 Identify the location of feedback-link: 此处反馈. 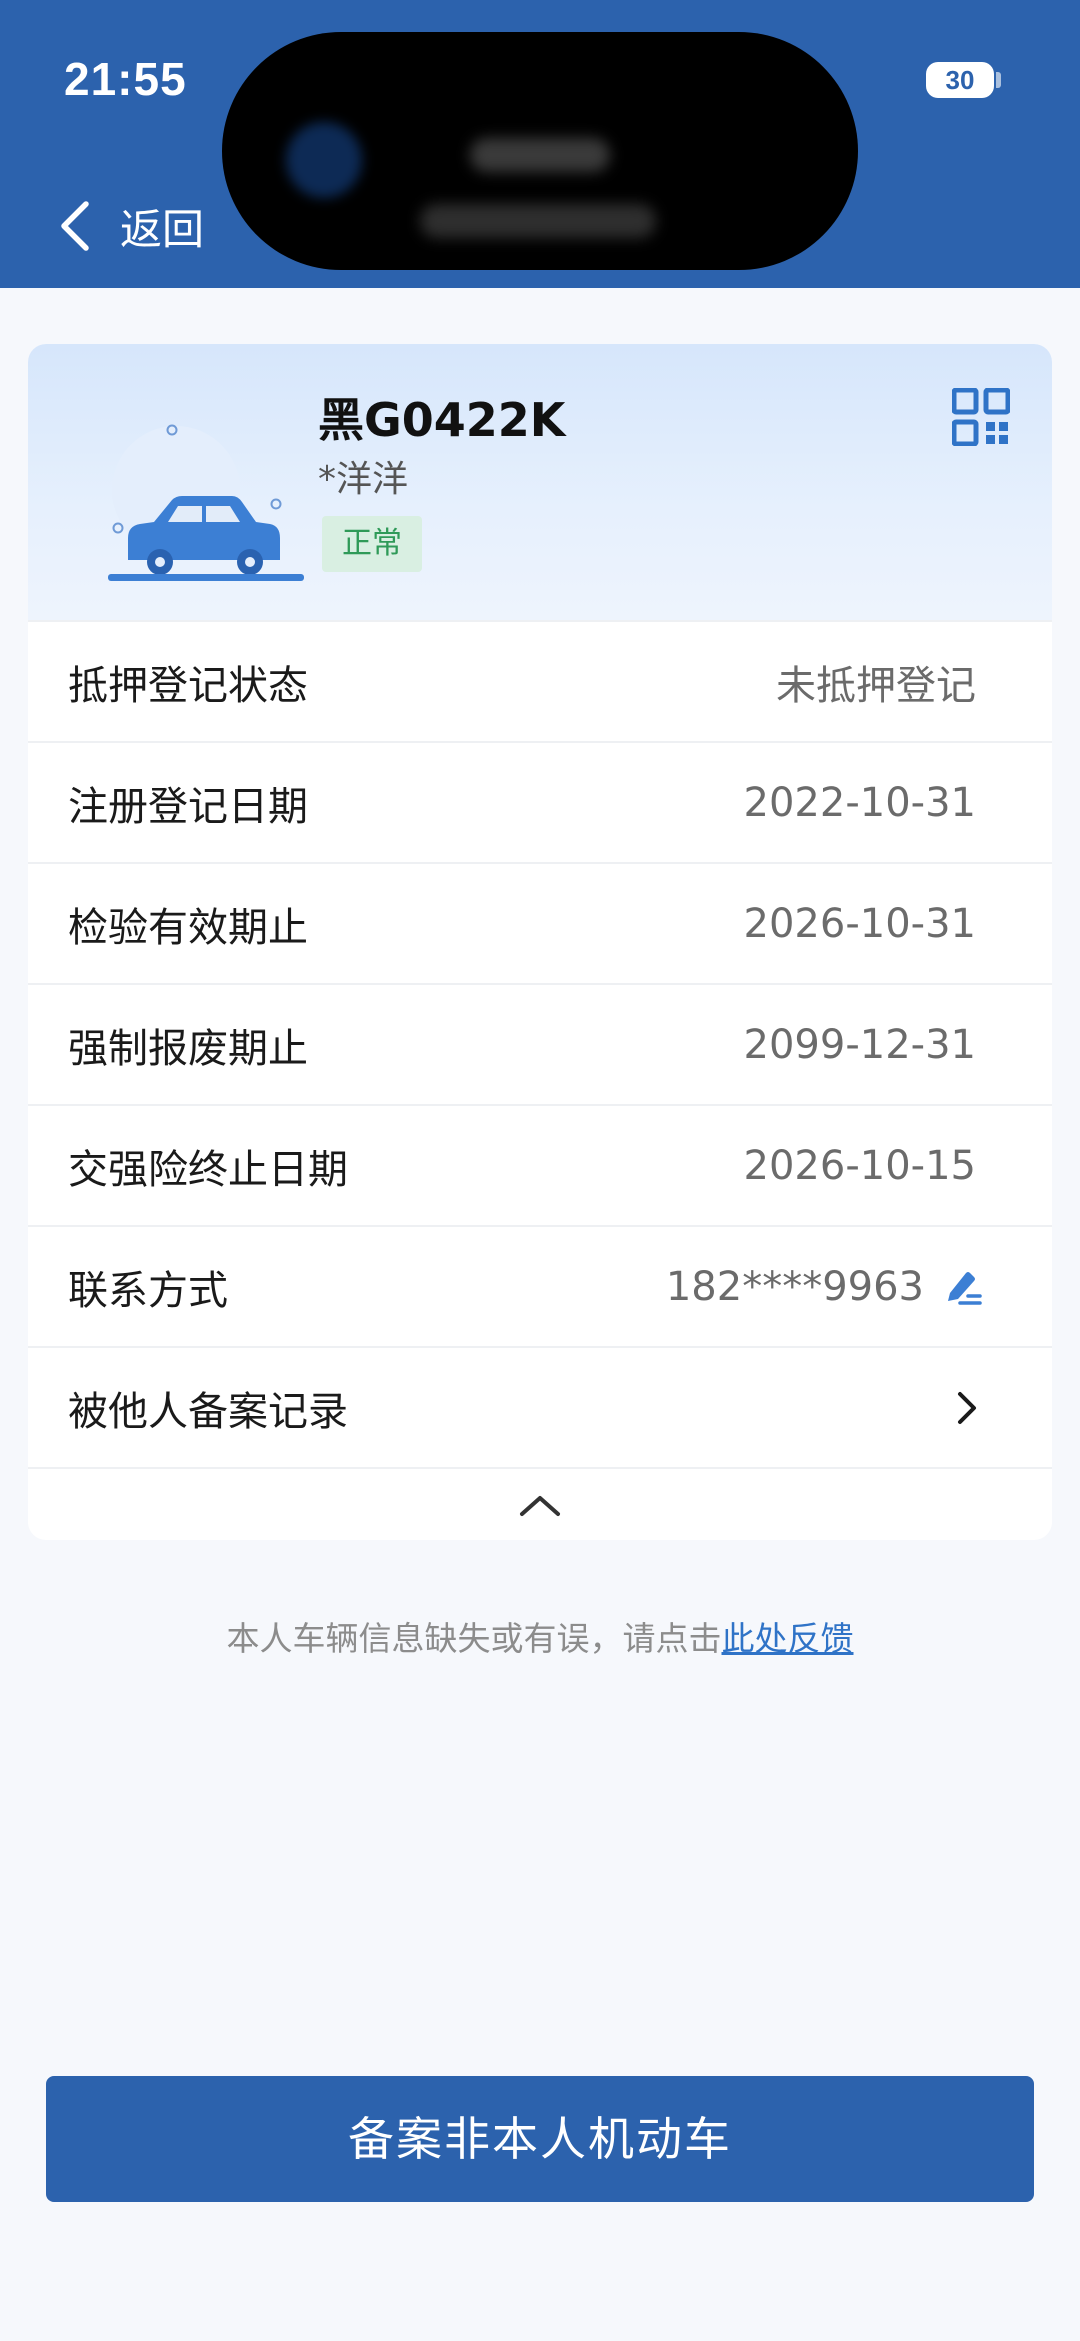
(788, 1638).